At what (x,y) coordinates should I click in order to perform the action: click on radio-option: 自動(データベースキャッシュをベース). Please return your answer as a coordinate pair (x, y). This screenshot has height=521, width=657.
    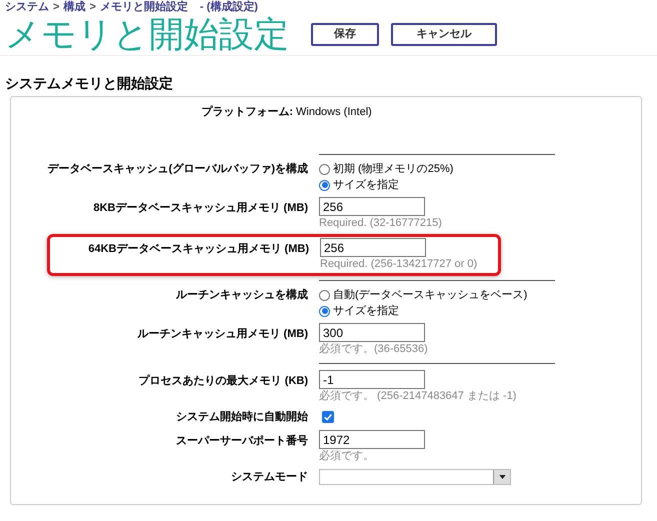
    Looking at the image, I should click on (423, 295).